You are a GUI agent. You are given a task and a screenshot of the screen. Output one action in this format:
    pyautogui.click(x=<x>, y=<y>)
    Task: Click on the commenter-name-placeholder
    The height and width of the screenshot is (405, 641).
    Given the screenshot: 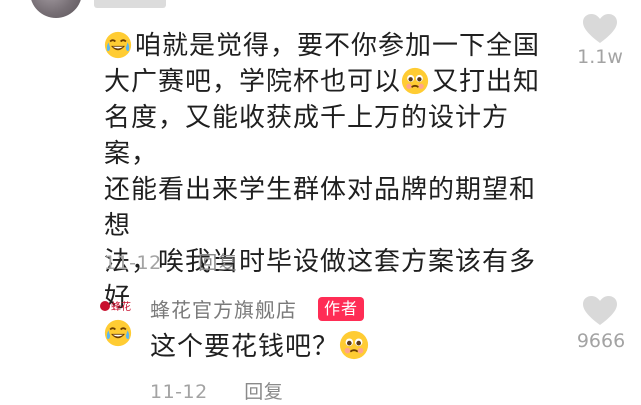 What is the action you would take?
    pyautogui.click(x=130, y=4)
    